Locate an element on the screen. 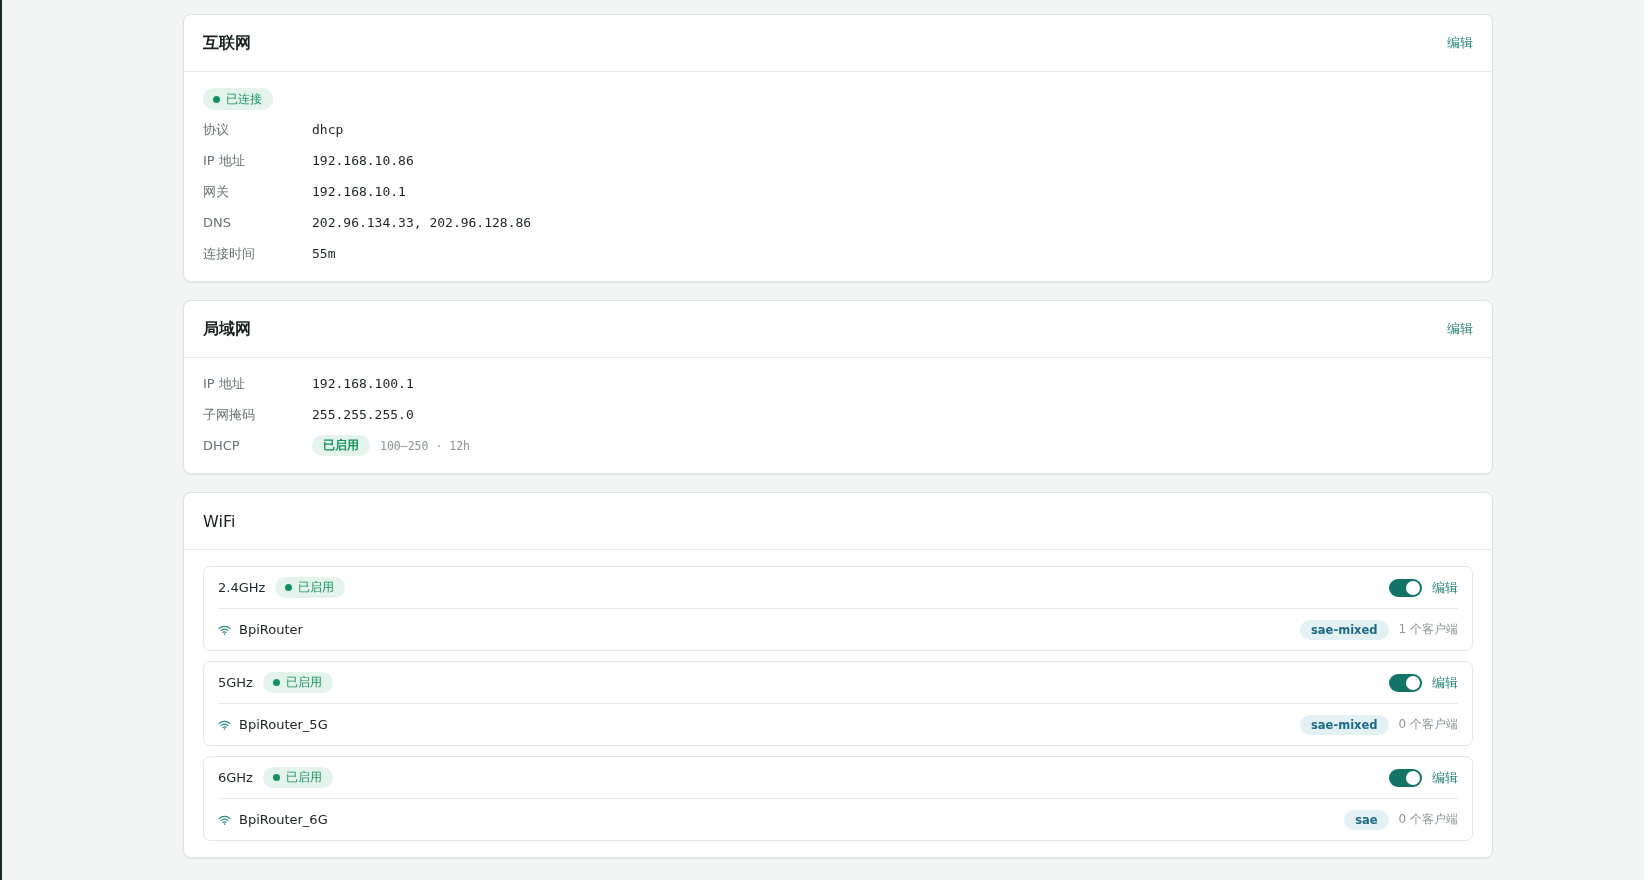 Image resolution: width=1644 pixels, height=880 pixels. field-label: 连接时间 is located at coordinates (229, 253).